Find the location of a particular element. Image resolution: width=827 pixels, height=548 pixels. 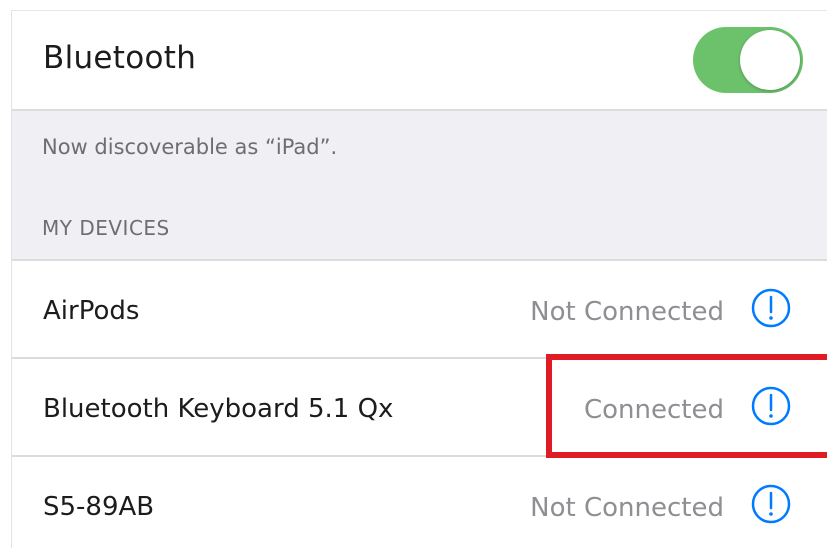

bluetooth-label: Bluetooth is located at coordinates (120, 58).